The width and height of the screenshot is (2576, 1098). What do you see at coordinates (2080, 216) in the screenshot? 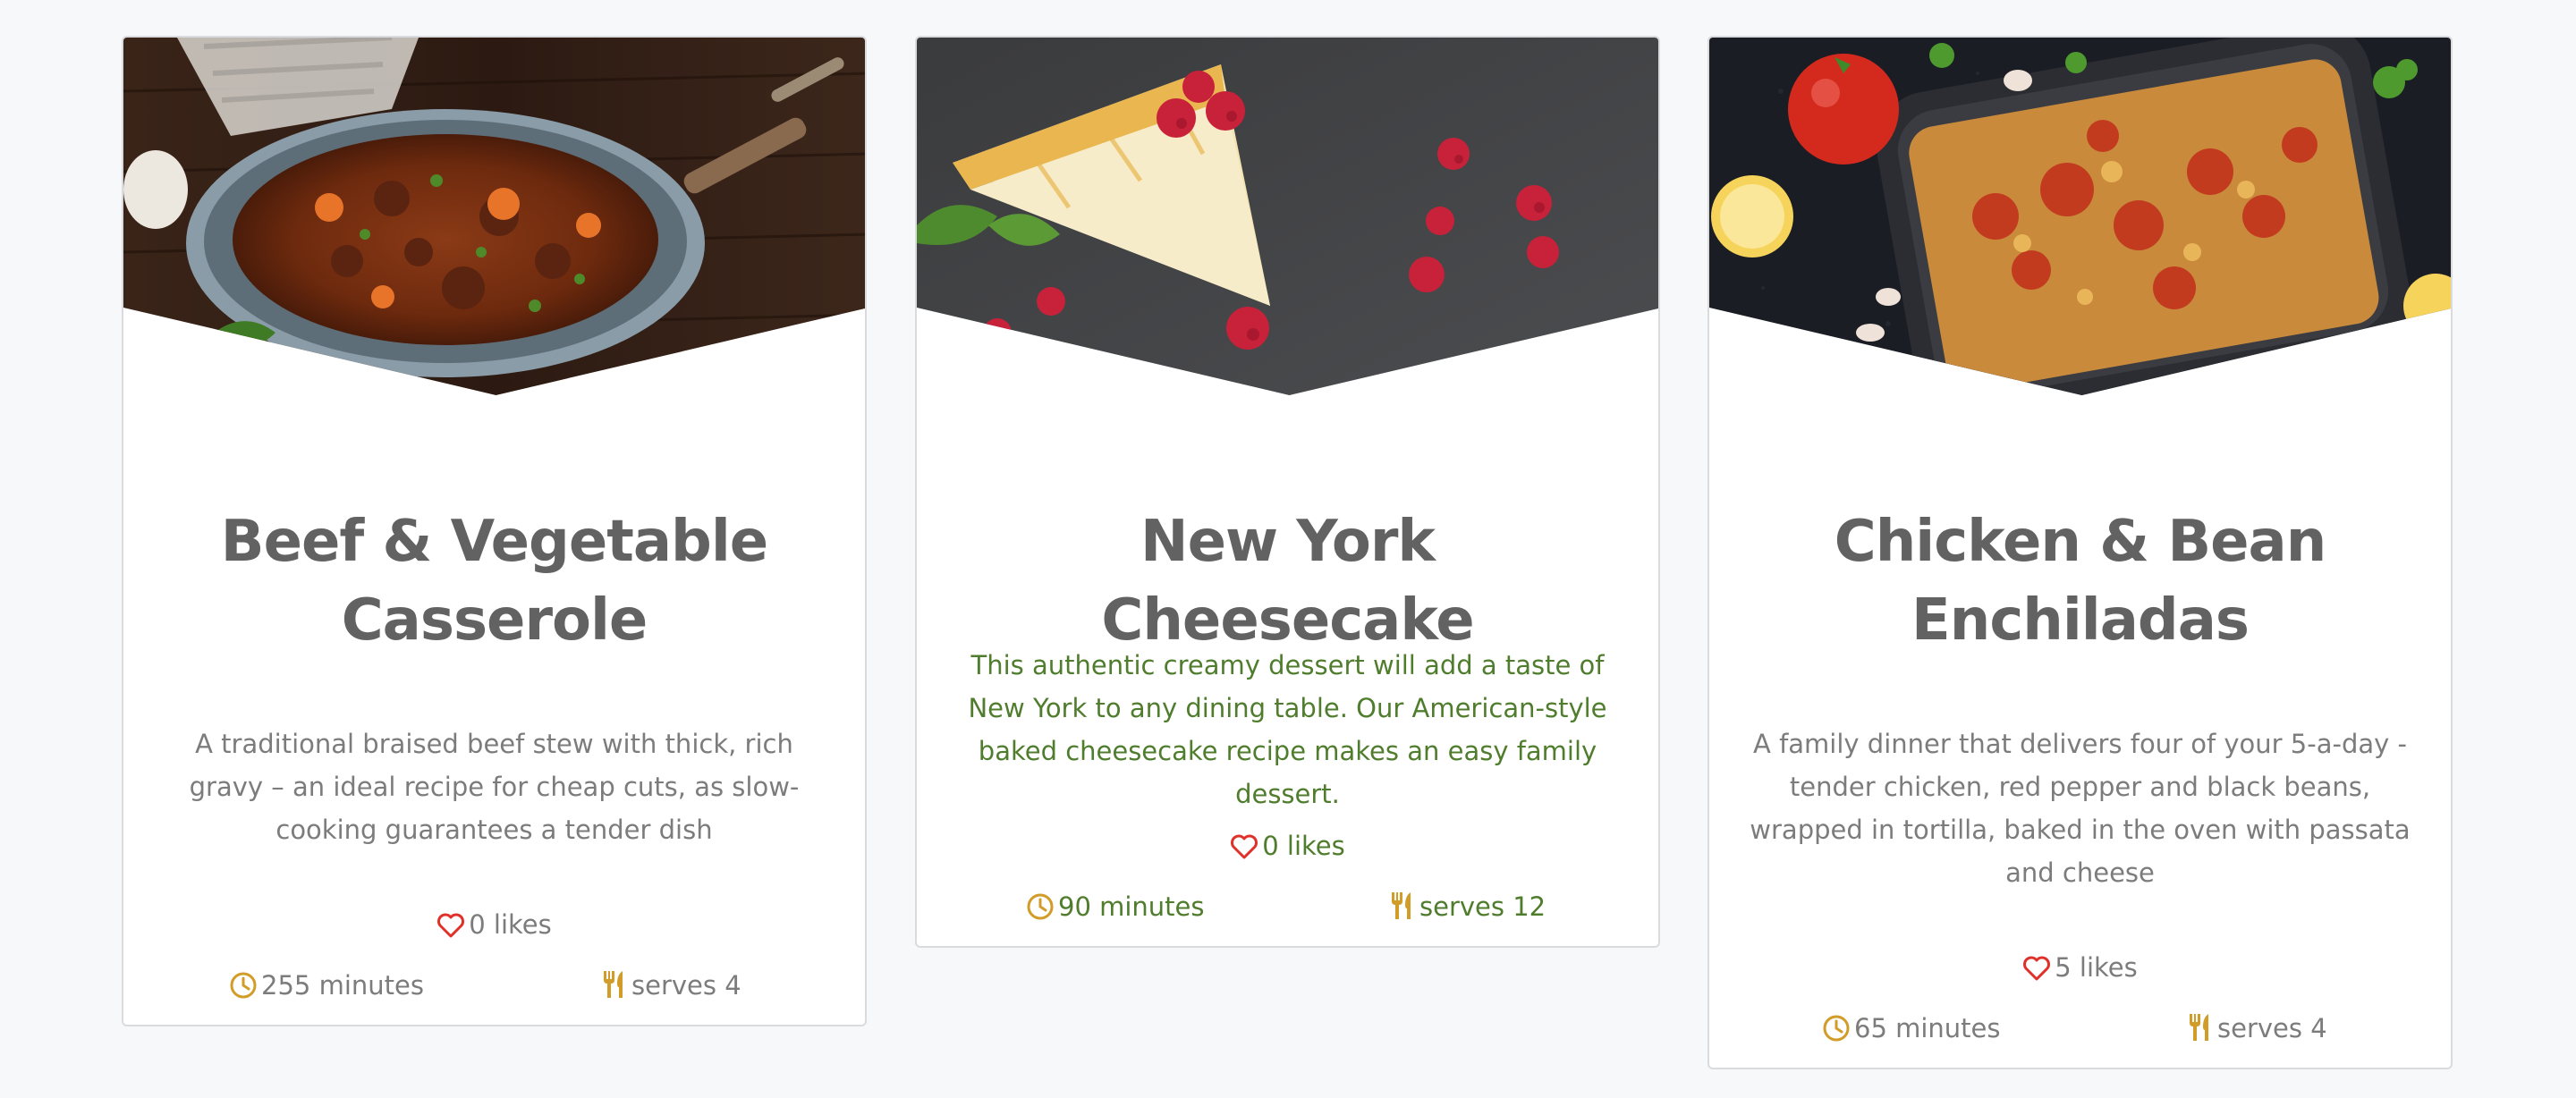
I see `recipe-photo-enchiladas` at bounding box center [2080, 216].